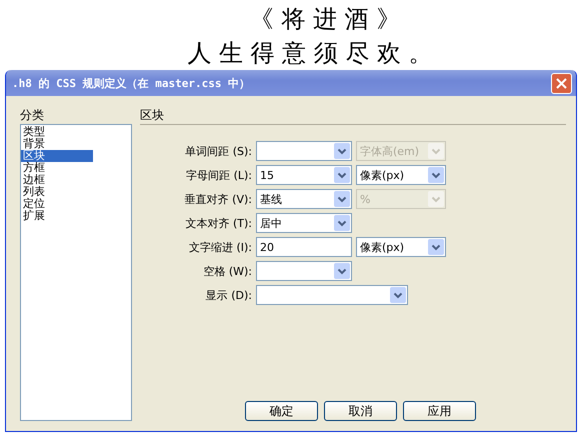 The image size is (580, 434). What do you see at coordinates (57, 156) in the screenshot?
I see `category-item: 区块` at bounding box center [57, 156].